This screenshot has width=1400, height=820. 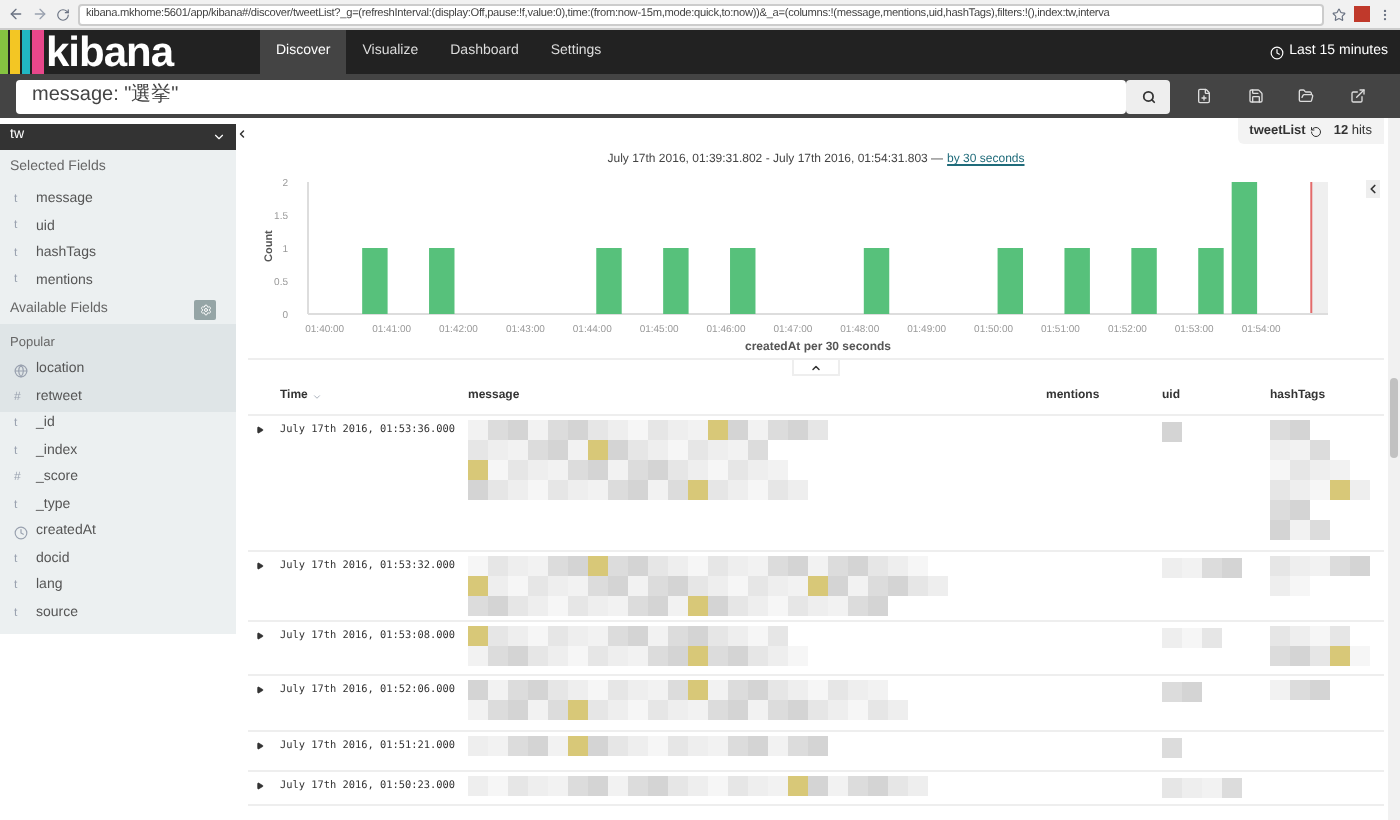 What do you see at coordinates (110, 52) in the screenshot?
I see `logo-text: kibana` at bounding box center [110, 52].